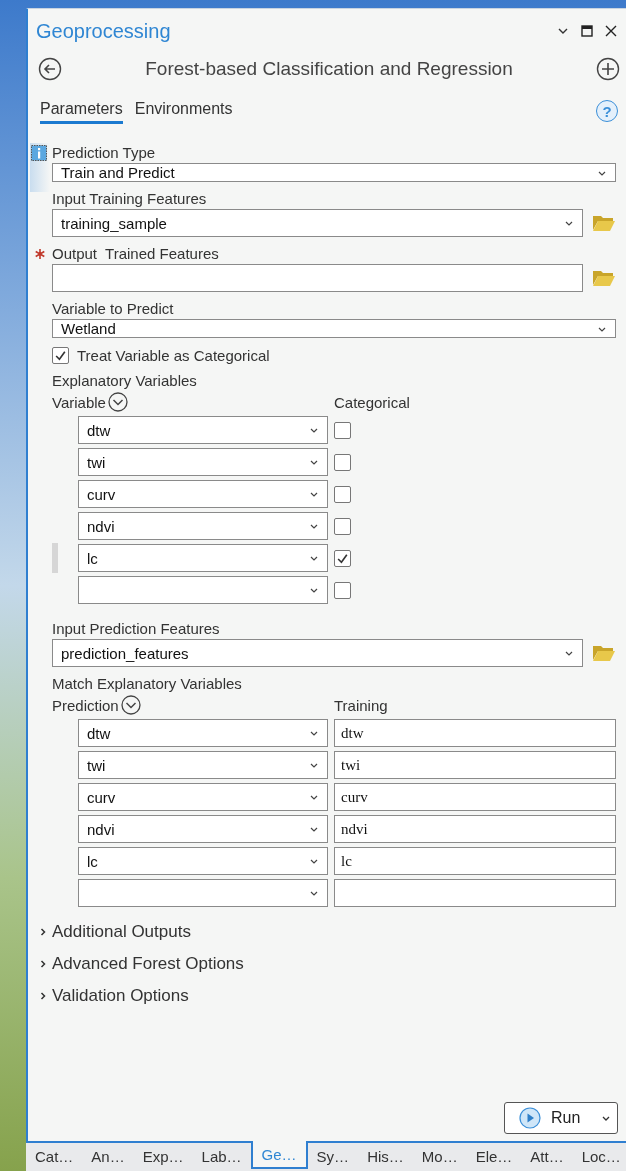 The image size is (626, 1171). What do you see at coordinates (530, 1118) in the screenshot?
I see `play-icon` at bounding box center [530, 1118].